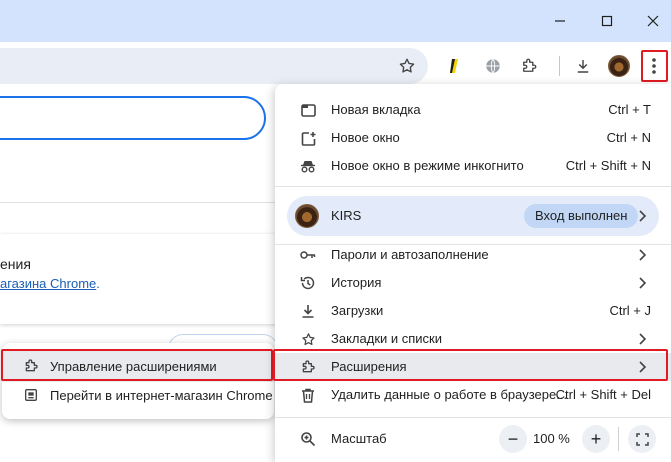 The width and height of the screenshot is (671, 462). Describe the element at coordinates (335, 21) in the screenshot. I see `title-bar` at that location.